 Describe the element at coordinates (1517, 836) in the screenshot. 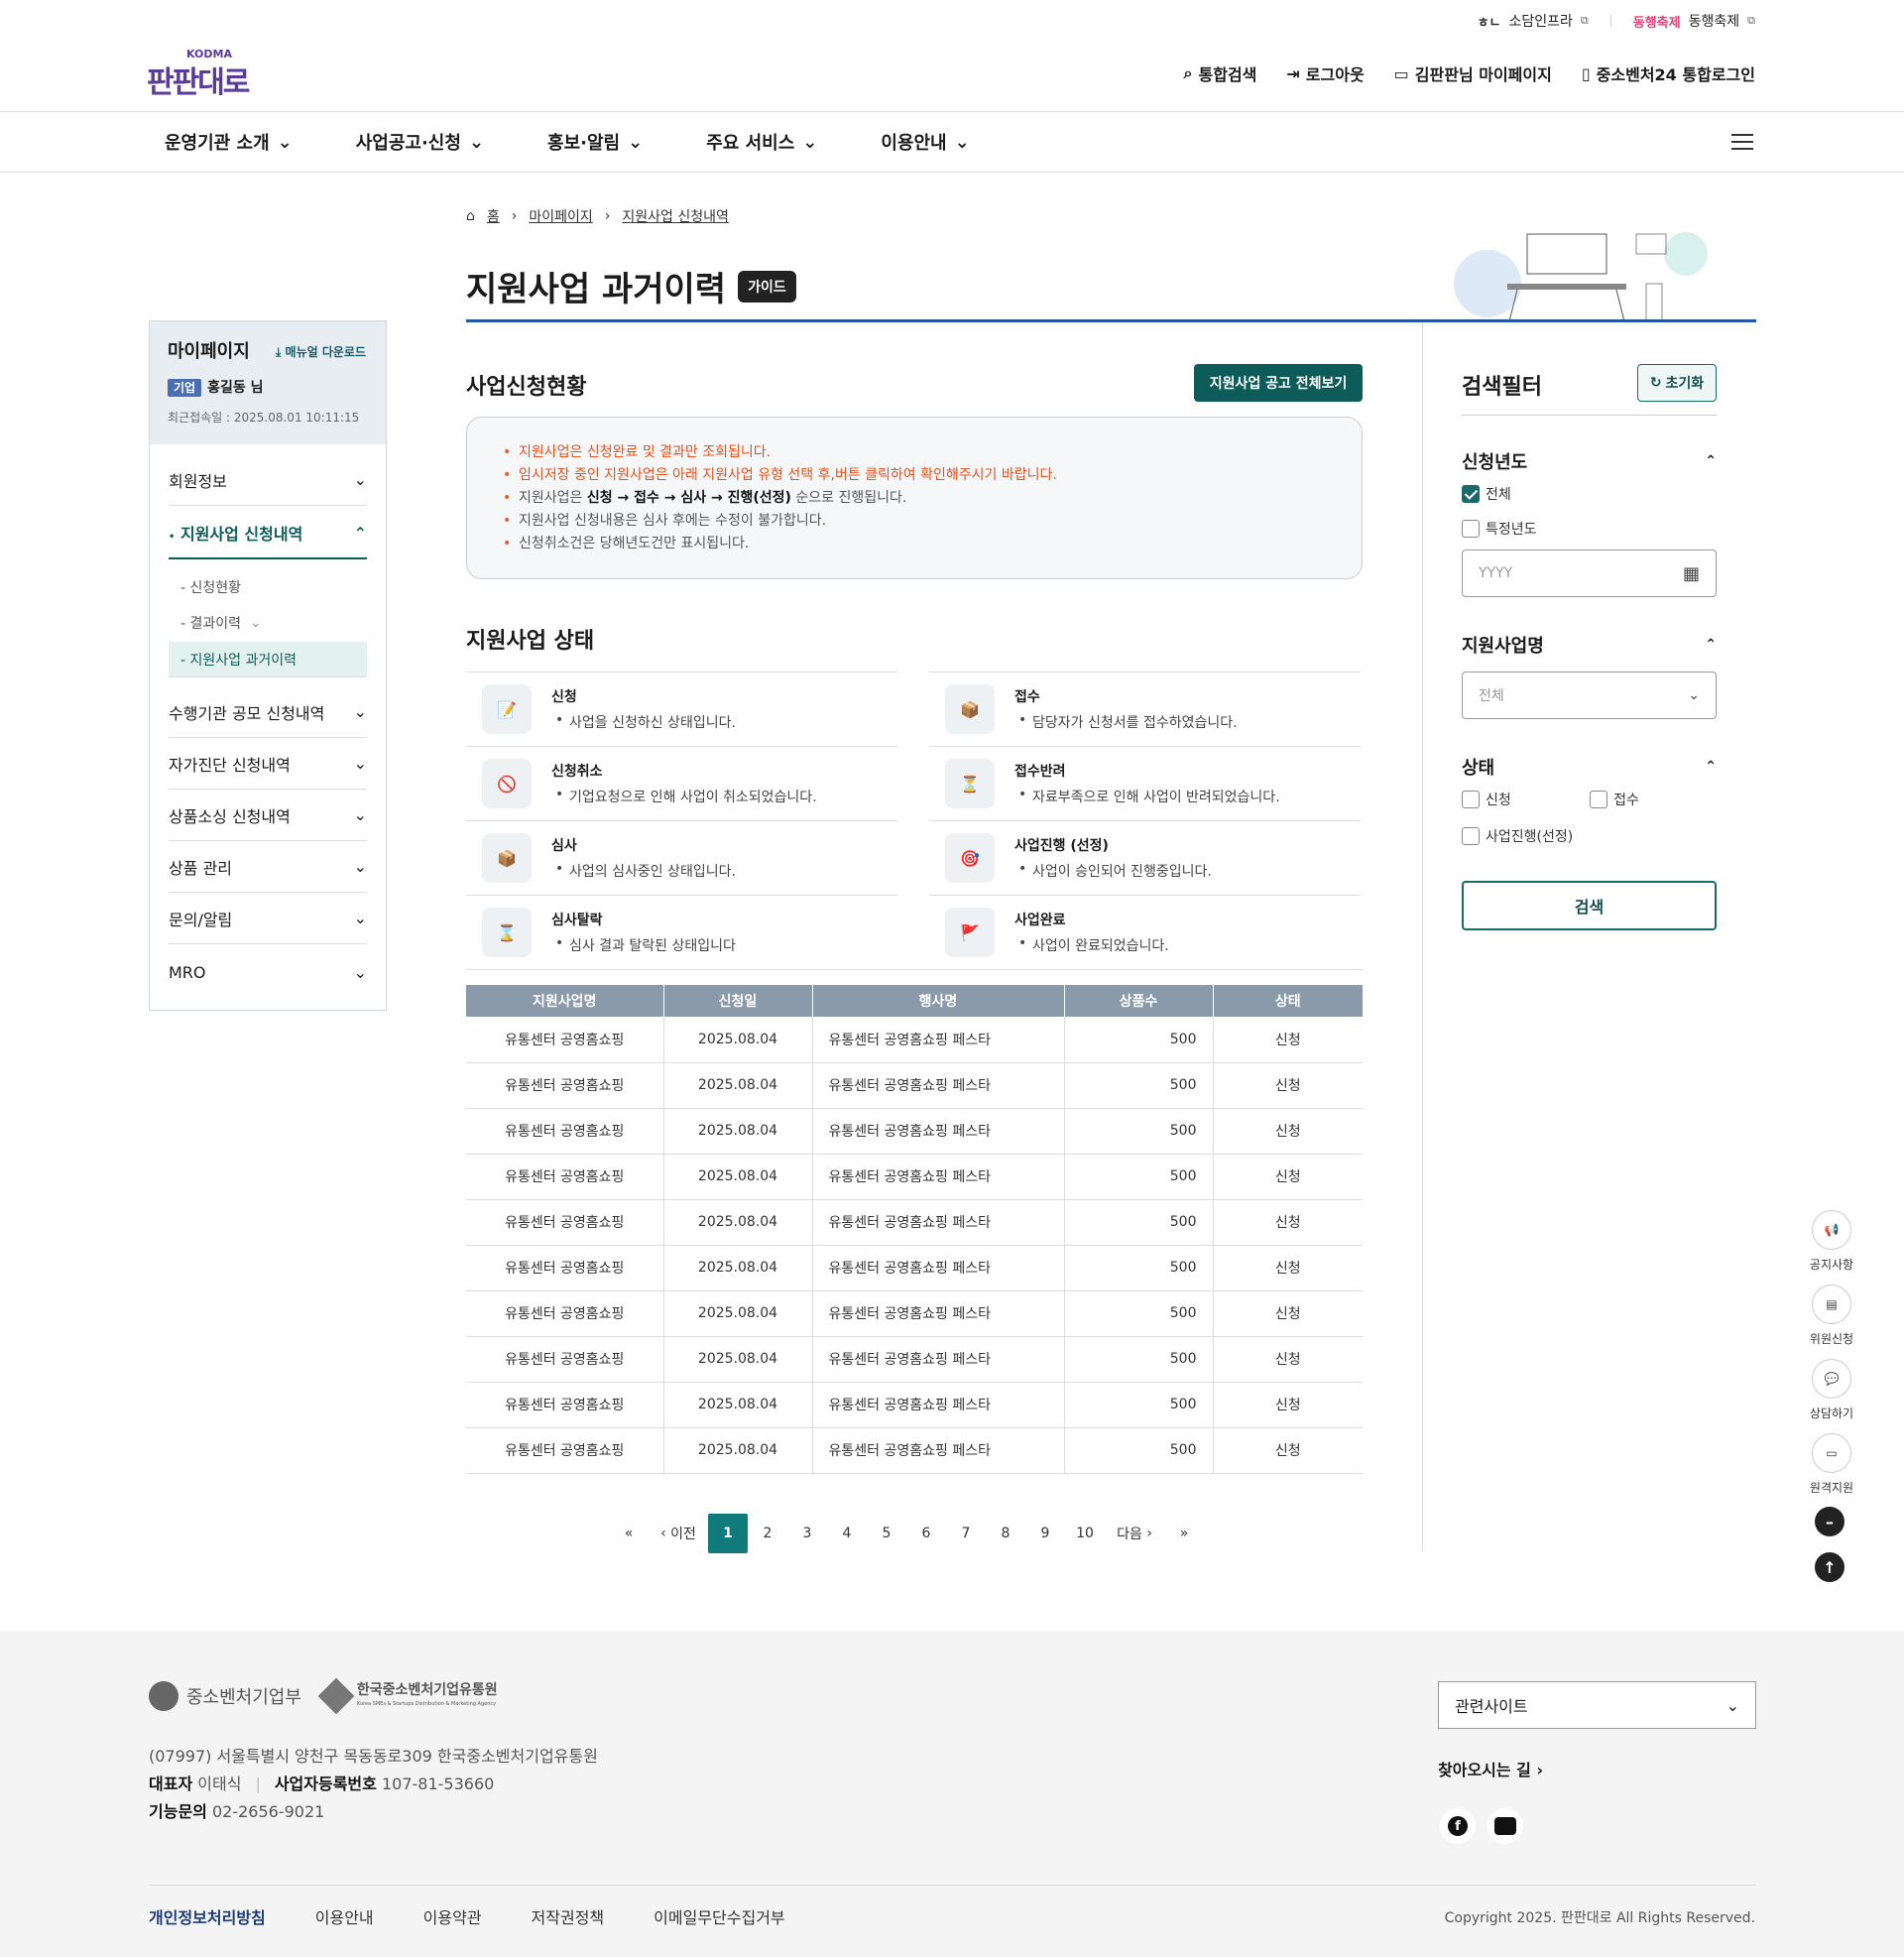

I see `state-progress-checkbox: 사업진행(선정)` at that location.